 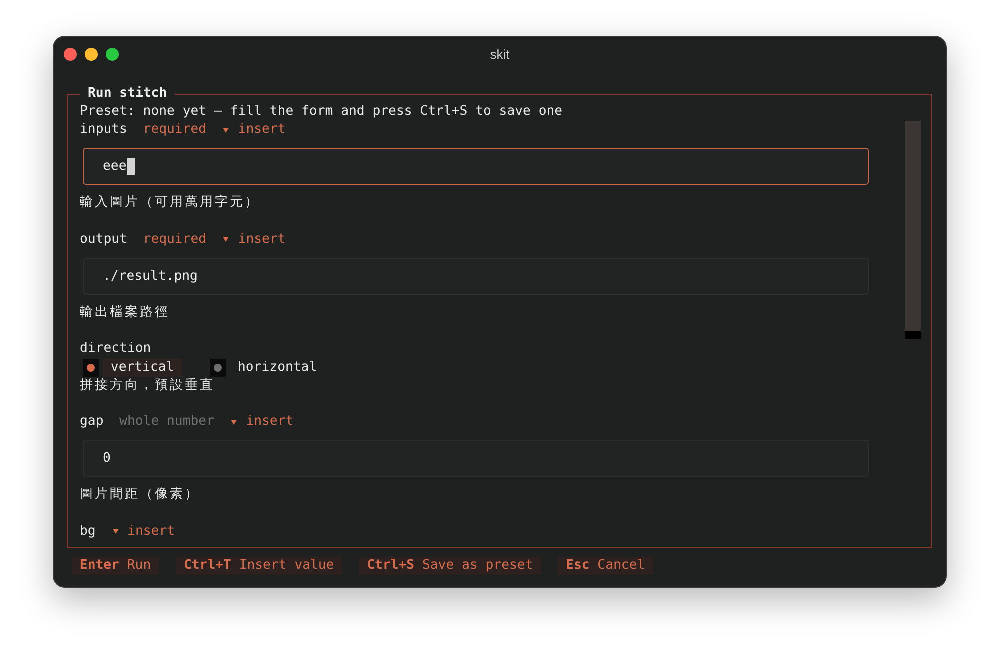 What do you see at coordinates (125, 313) in the screenshot?
I see `field-description: 輸出檔案路徑` at bounding box center [125, 313].